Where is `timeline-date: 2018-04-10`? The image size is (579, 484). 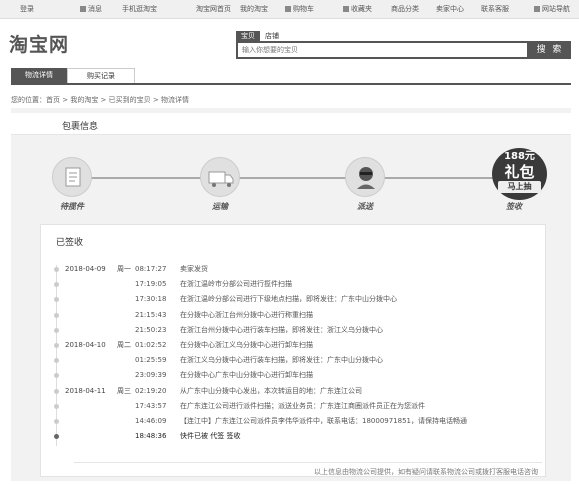 timeline-date: 2018-04-10 is located at coordinates (85, 345).